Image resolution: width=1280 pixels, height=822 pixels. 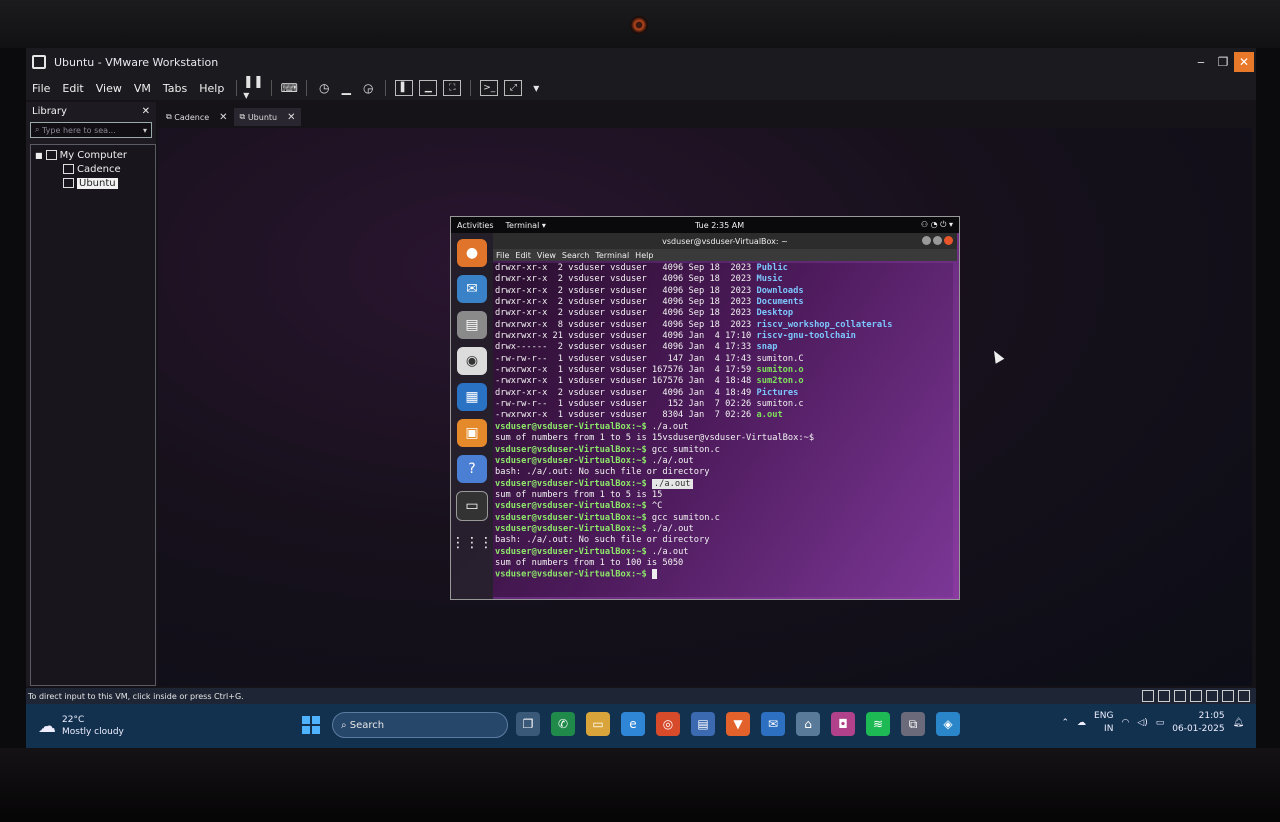 I want to click on terminal-menu-search: Search, so click(x=575, y=255).